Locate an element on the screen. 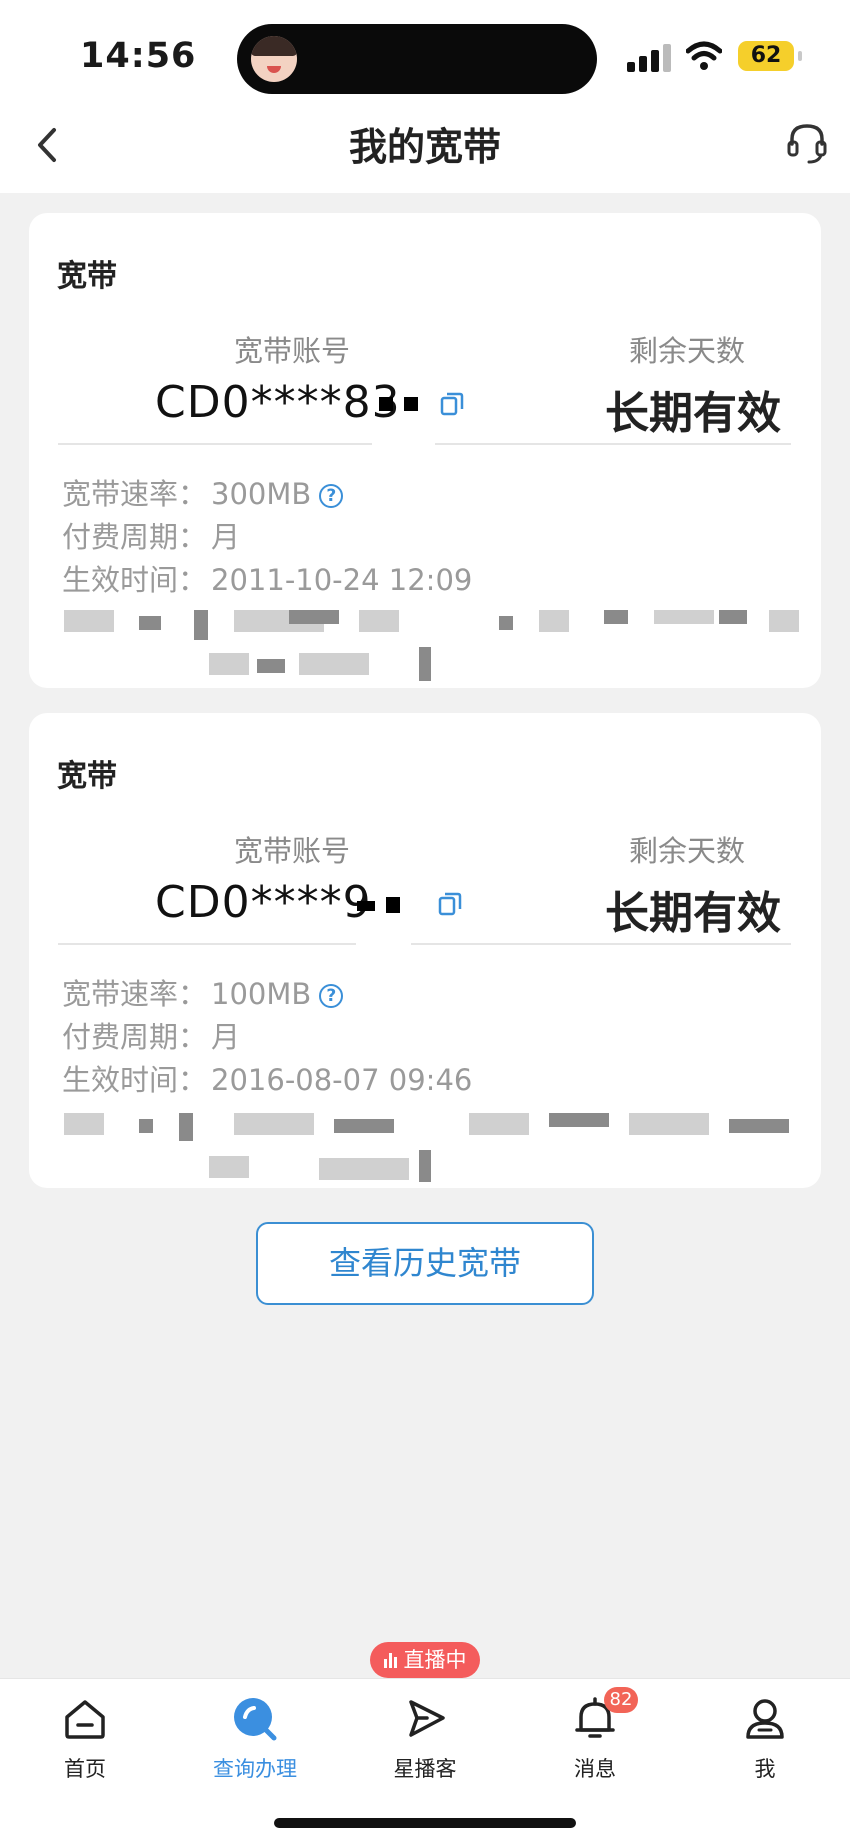  message-count-badge: 82 is located at coordinates (621, 1700).